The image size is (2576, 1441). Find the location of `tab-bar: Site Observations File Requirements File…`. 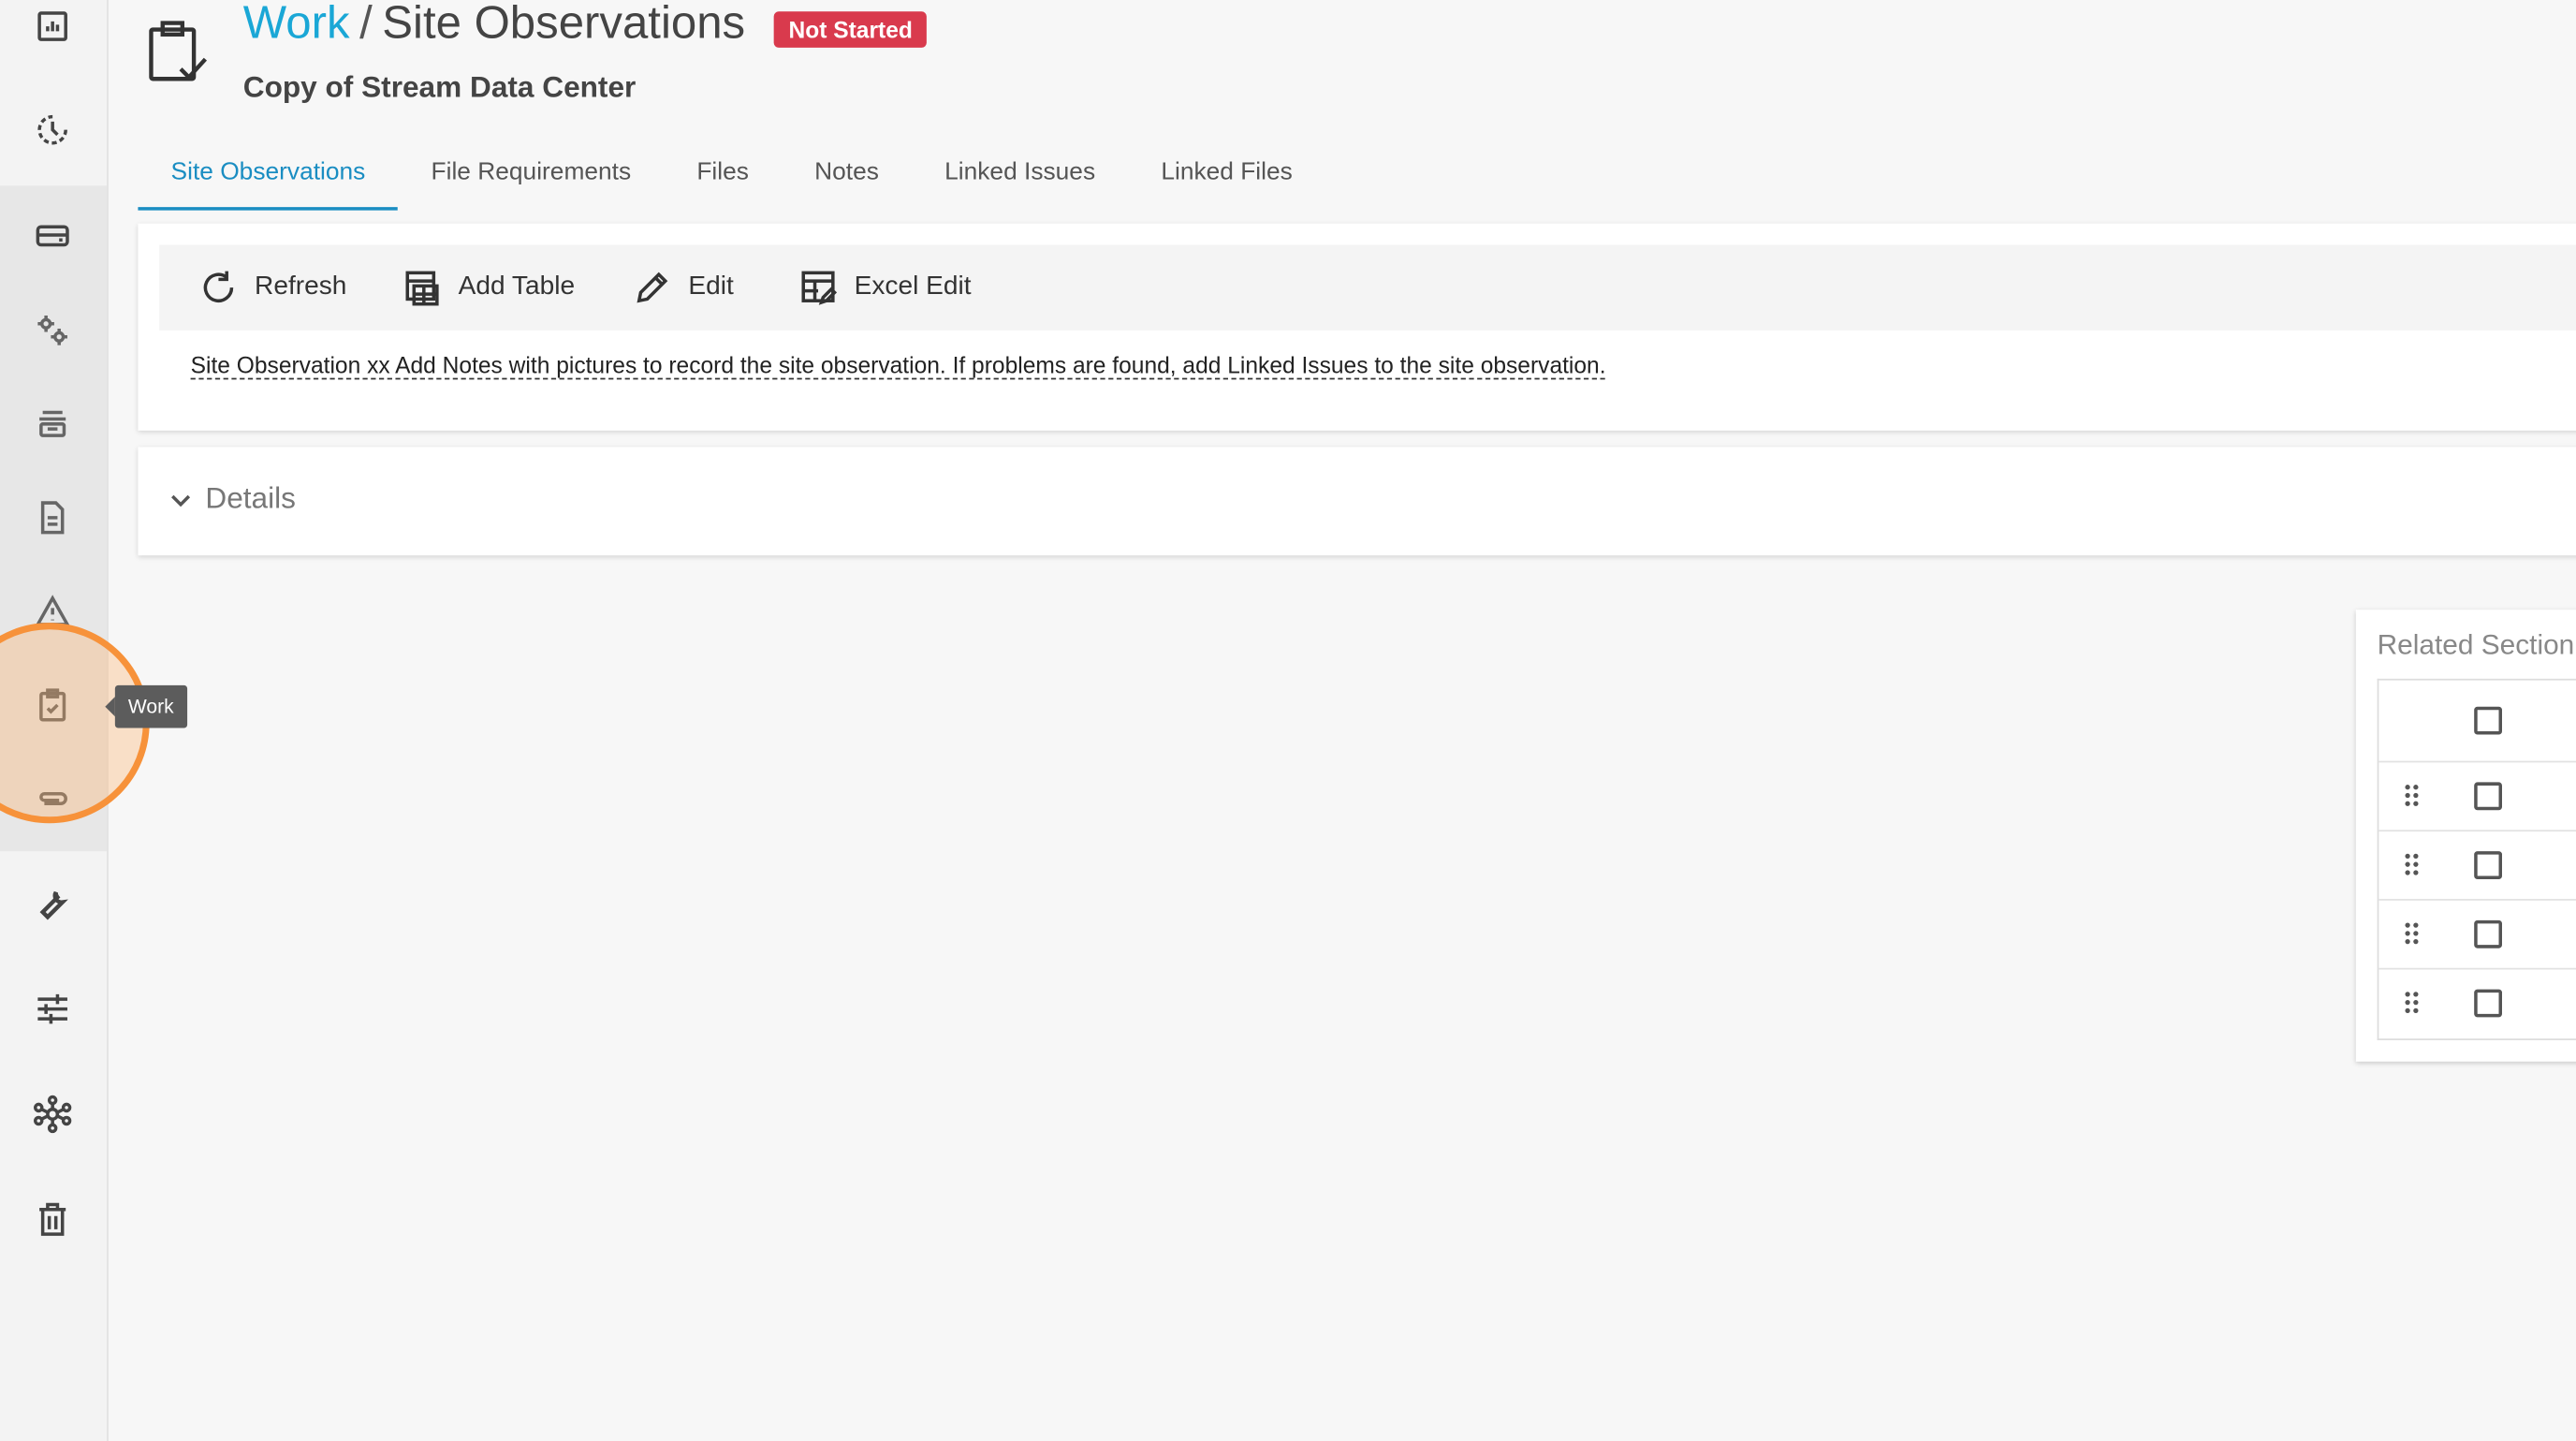

tab-bar: Site Observations File Requirements File… is located at coordinates (731, 177).